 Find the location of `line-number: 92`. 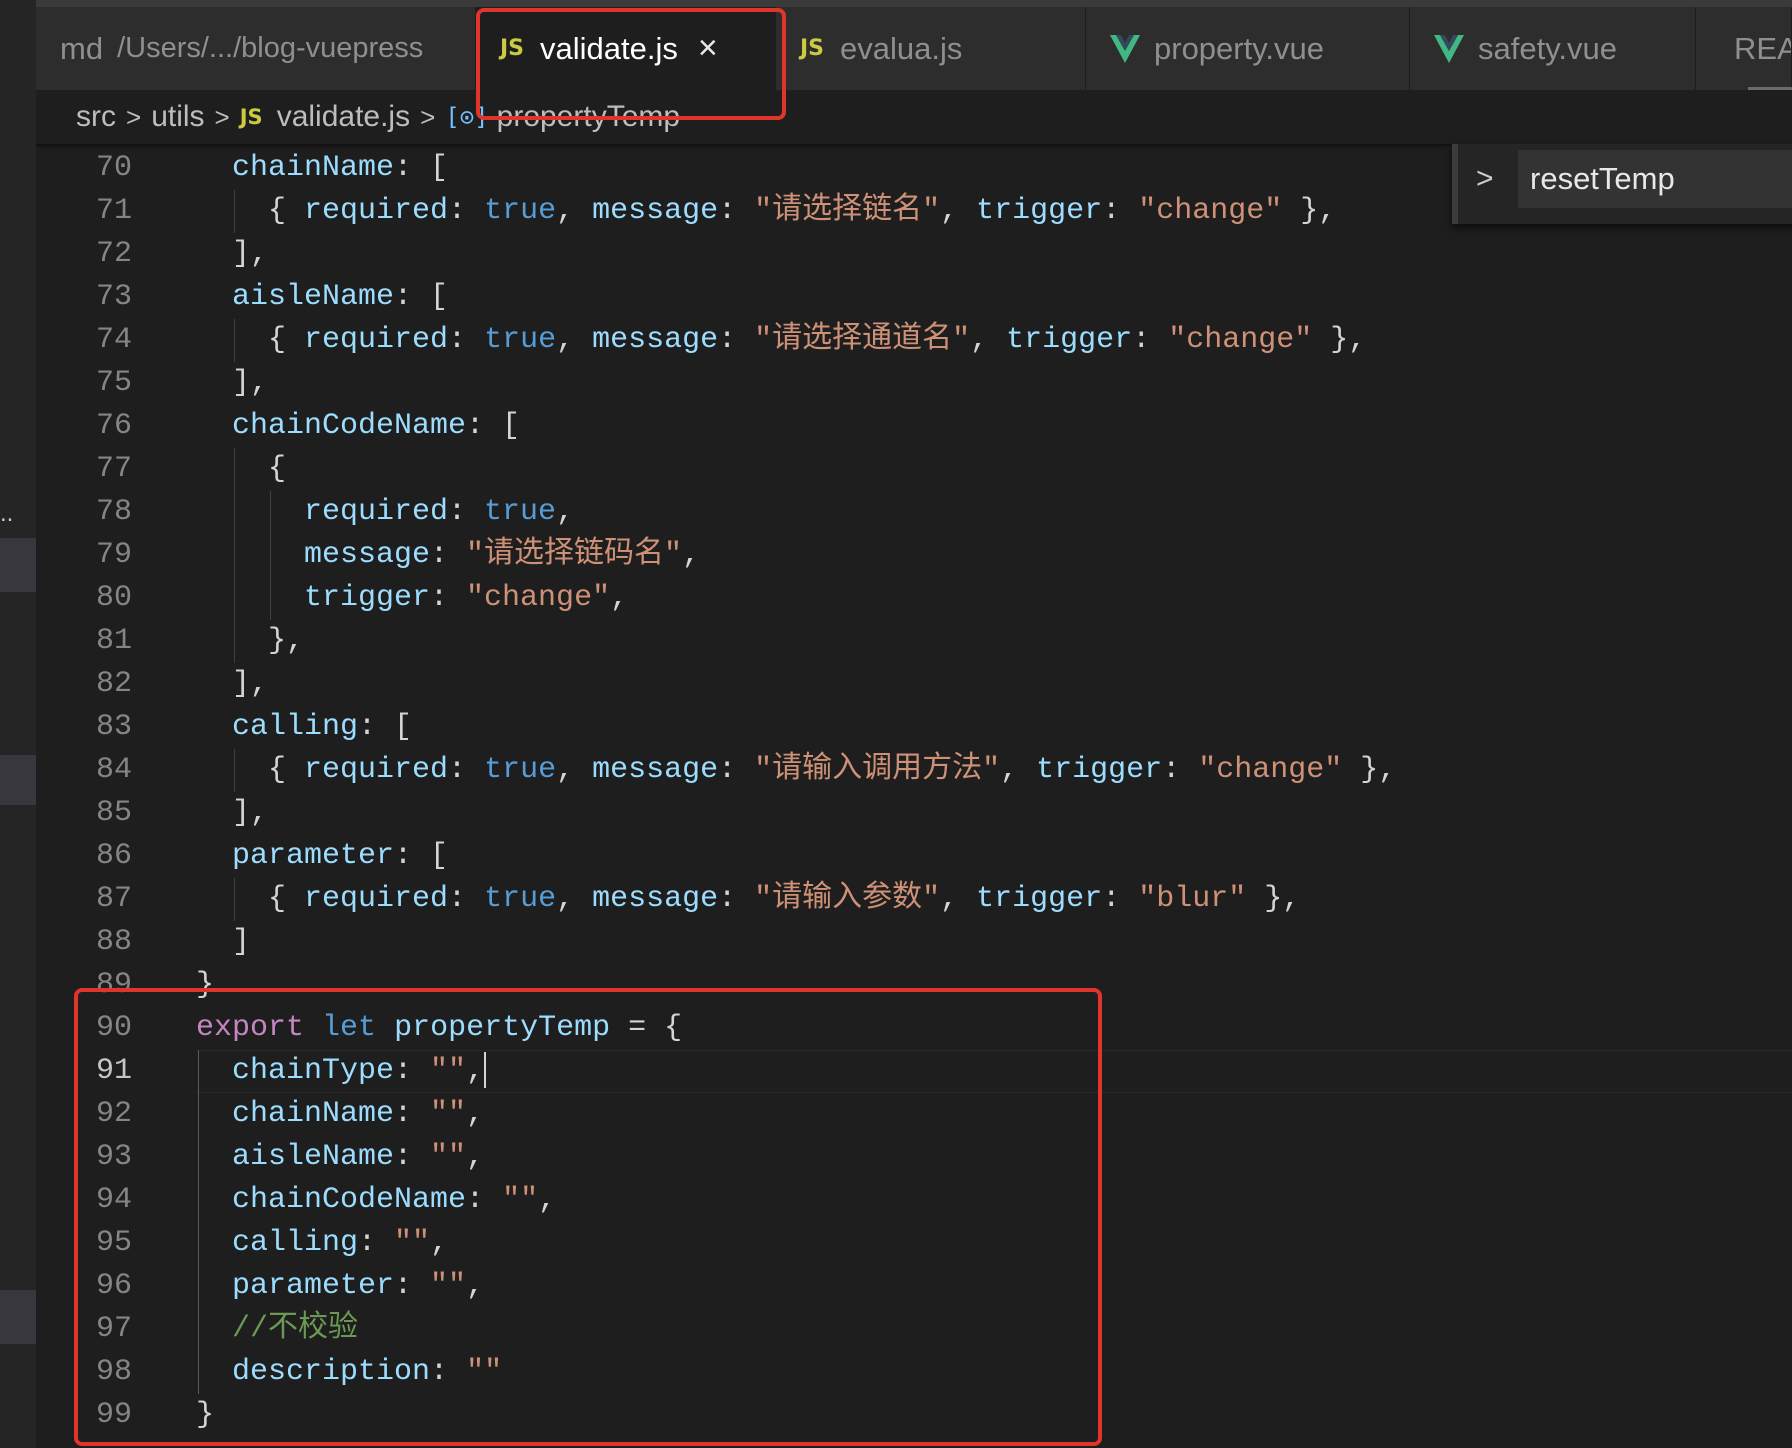

line-number: 92 is located at coordinates (113, 1114).